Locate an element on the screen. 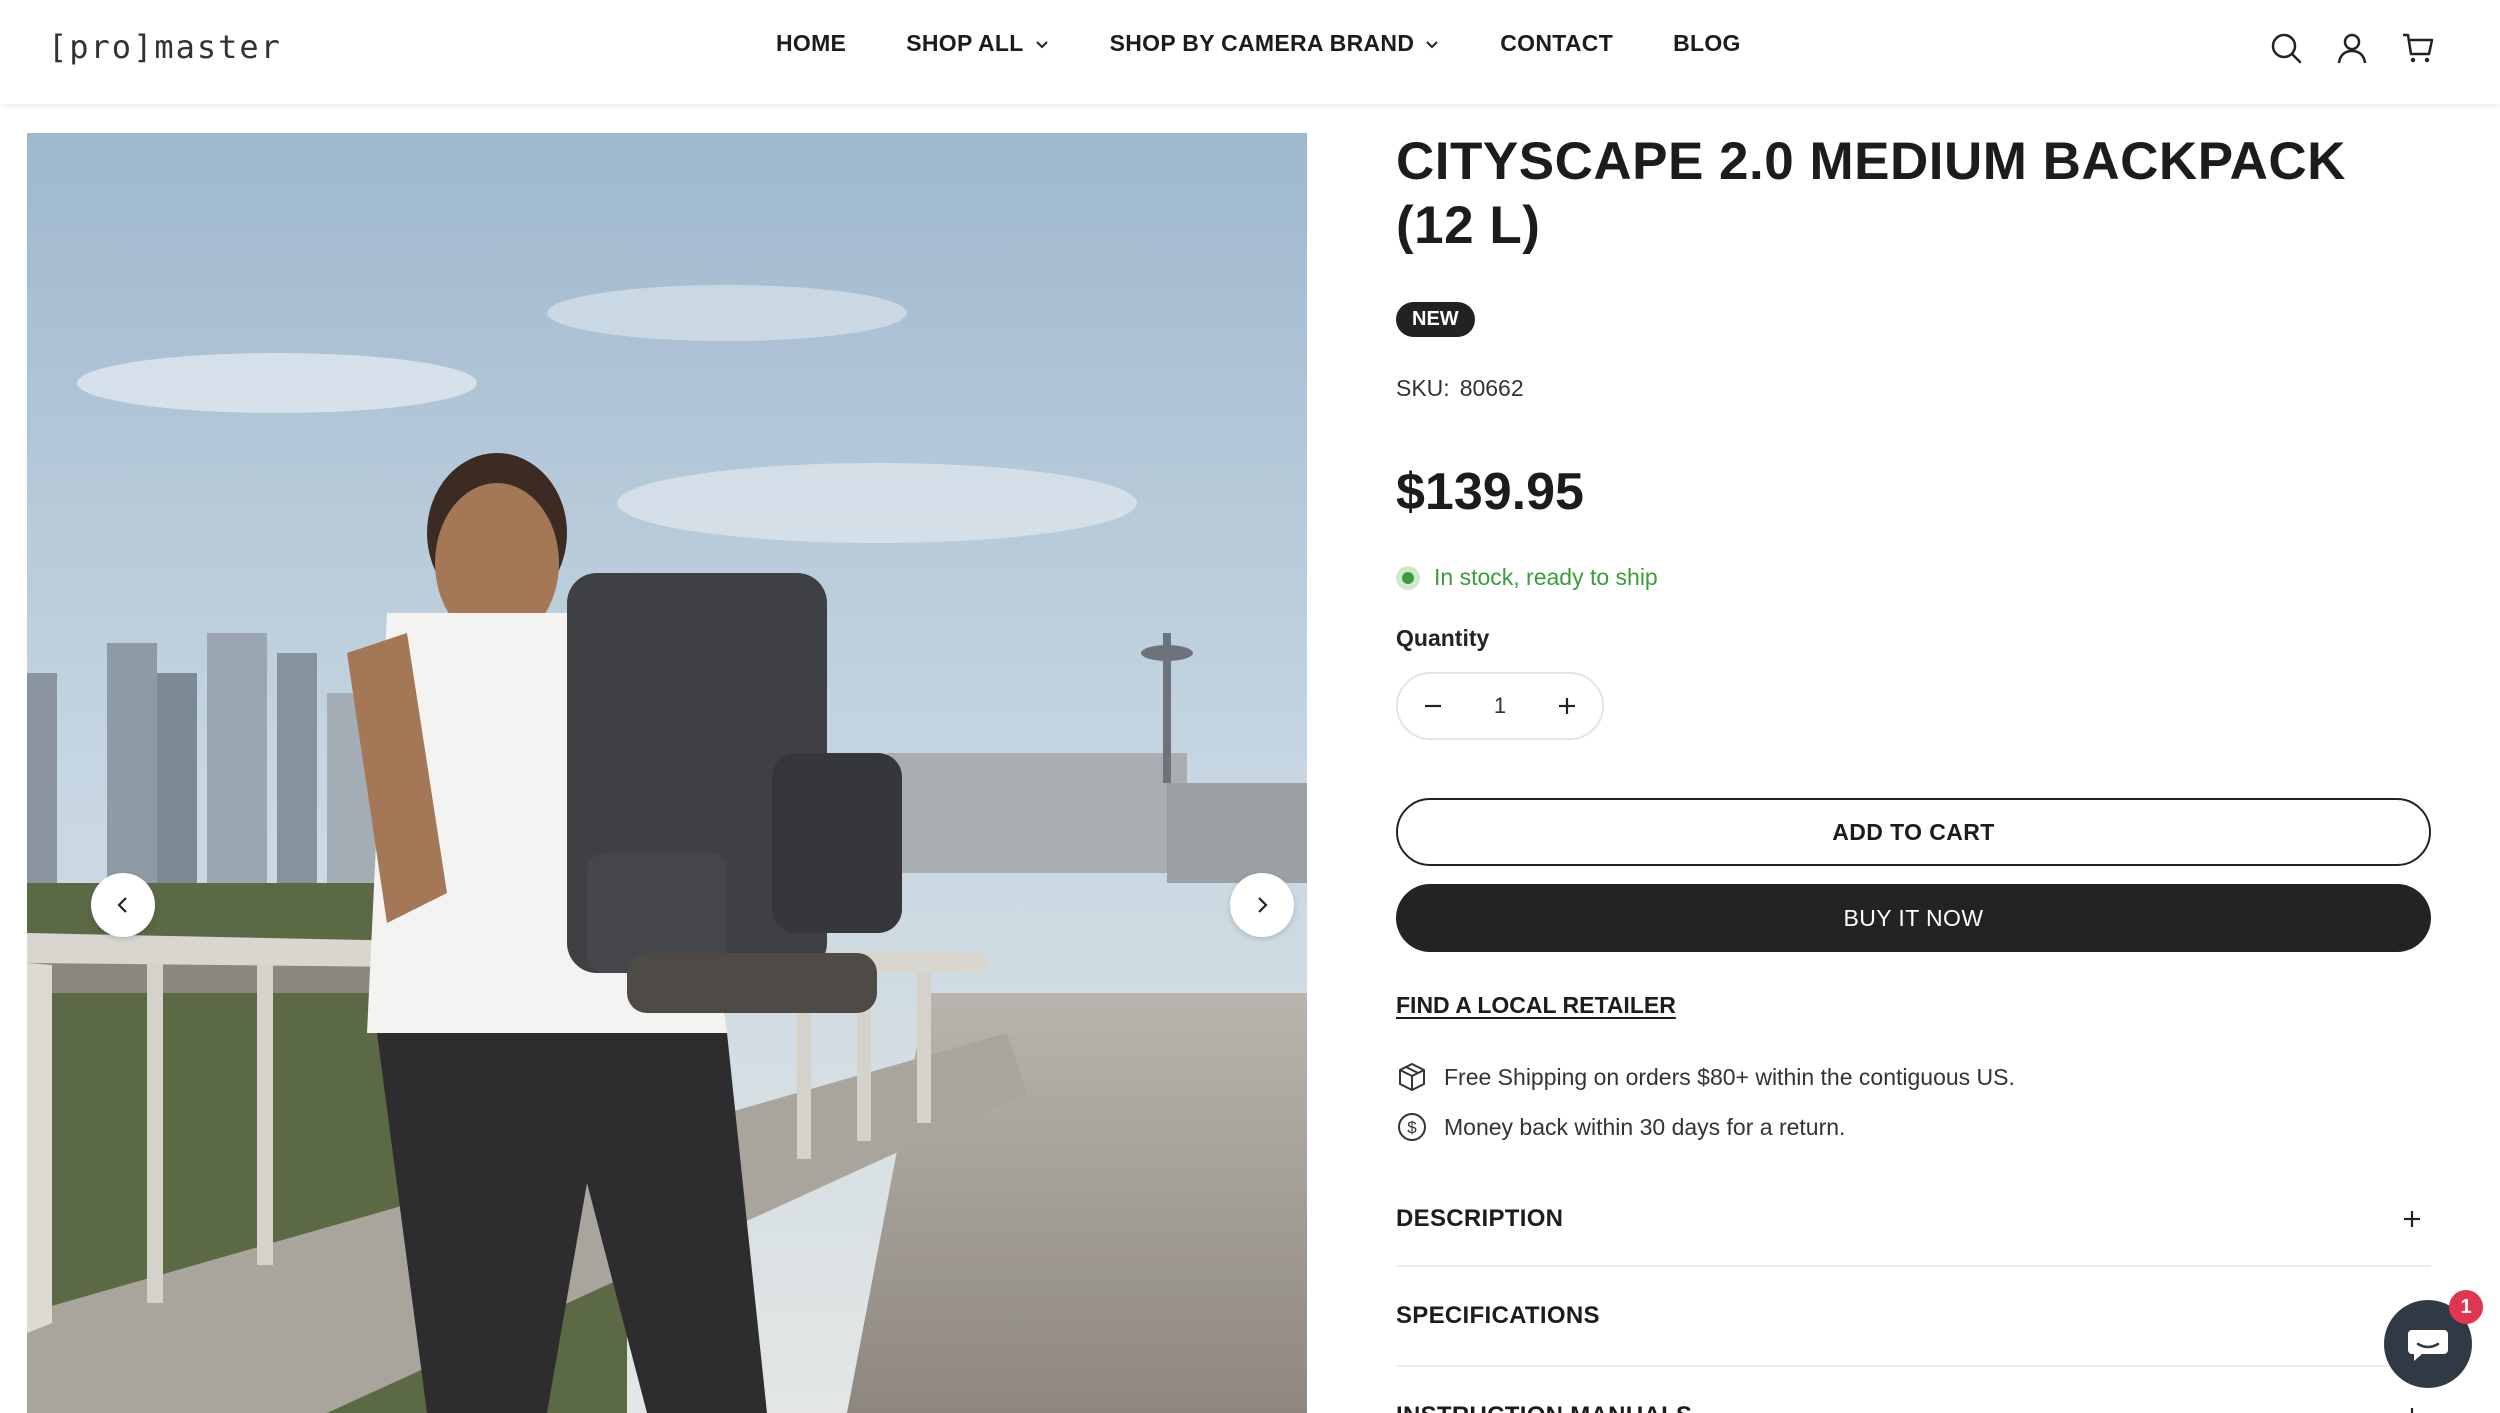  quantity-label: Quantity is located at coordinates (1443, 638).